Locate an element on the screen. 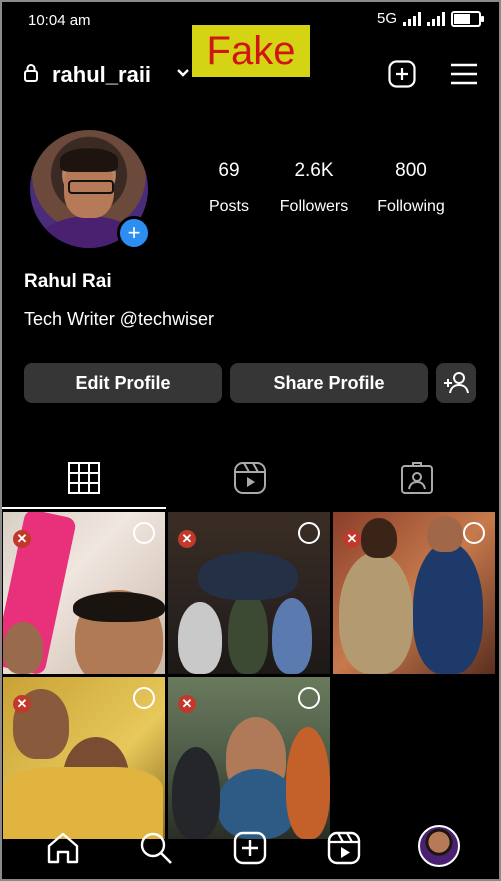 The width and height of the screenshot is (501, 881). stat-posts: 69 Posts is located at coordinates (229, 188).